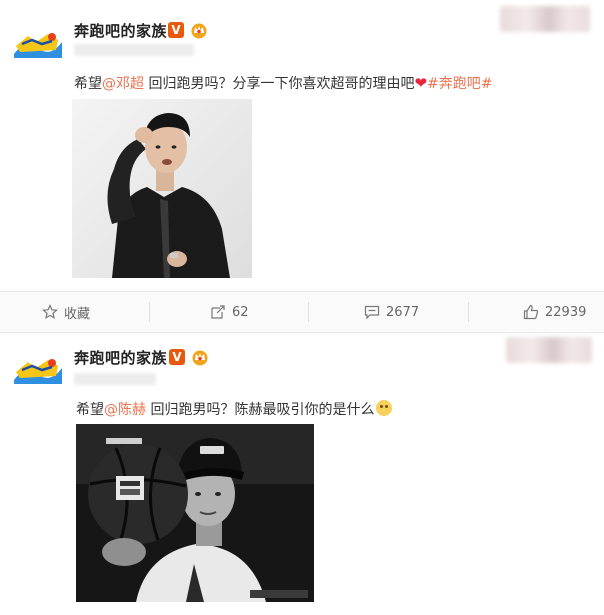  What do you see at coordinates (302, 312) in the screenshot?
I see `post-action-bar: 收藏 62 2677 22939` at bounding box center [302, 312].